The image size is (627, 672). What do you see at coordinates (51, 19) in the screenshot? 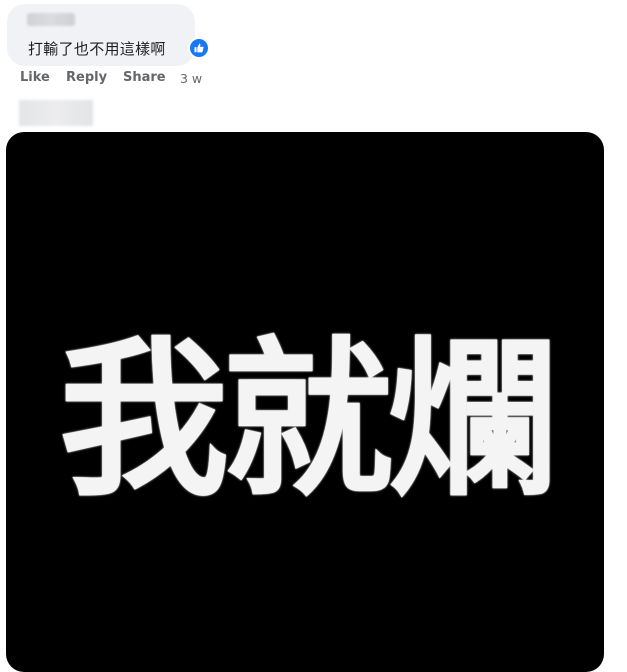
I see `commenter-name-redacted` at bounding box center [51, 19].